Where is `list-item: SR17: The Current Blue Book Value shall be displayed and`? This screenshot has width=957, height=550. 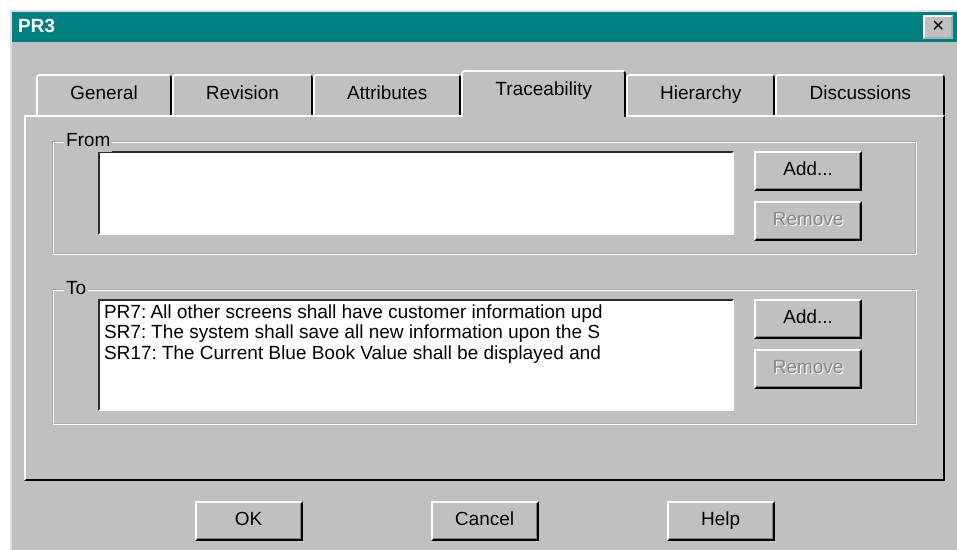 list-item: SR17: The Current Blue Book Value shall be displayed and is located at coordinates (416, 355).